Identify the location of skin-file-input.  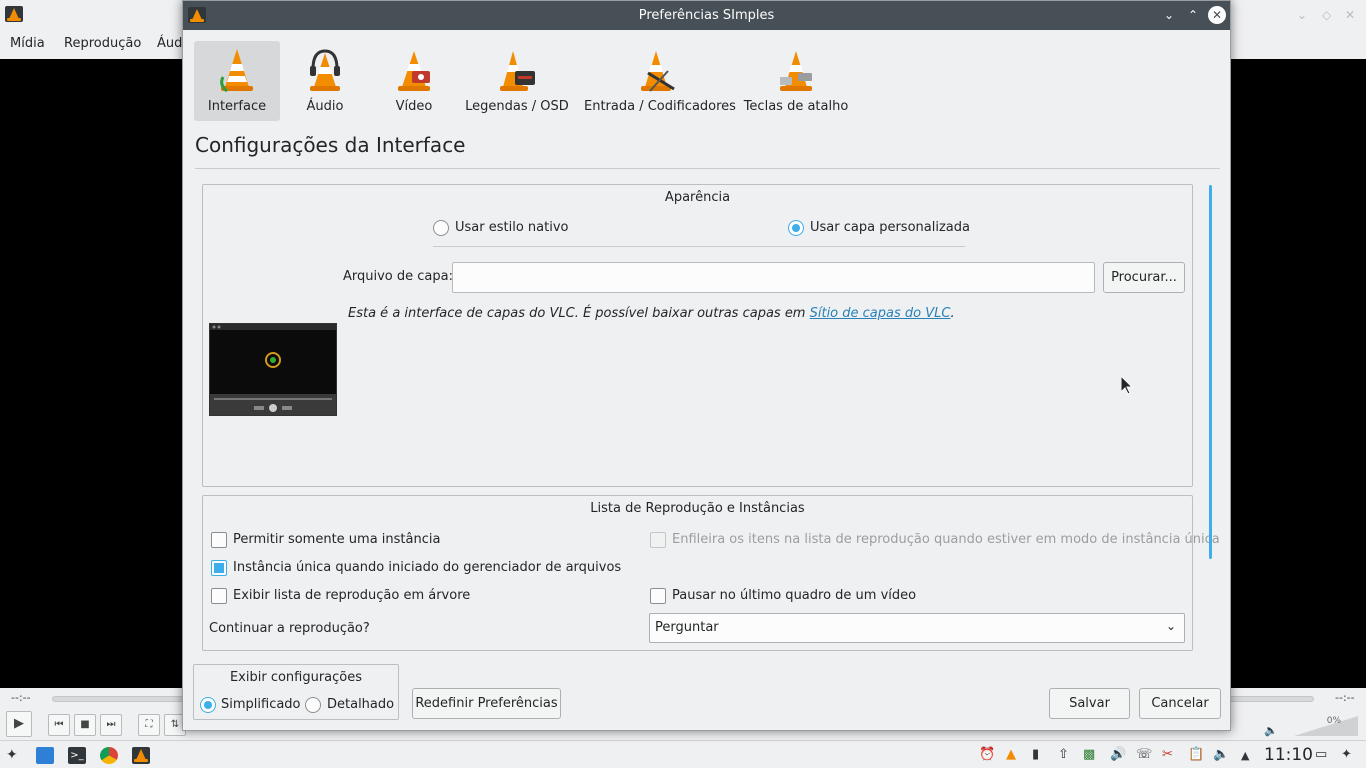
(773, 277).